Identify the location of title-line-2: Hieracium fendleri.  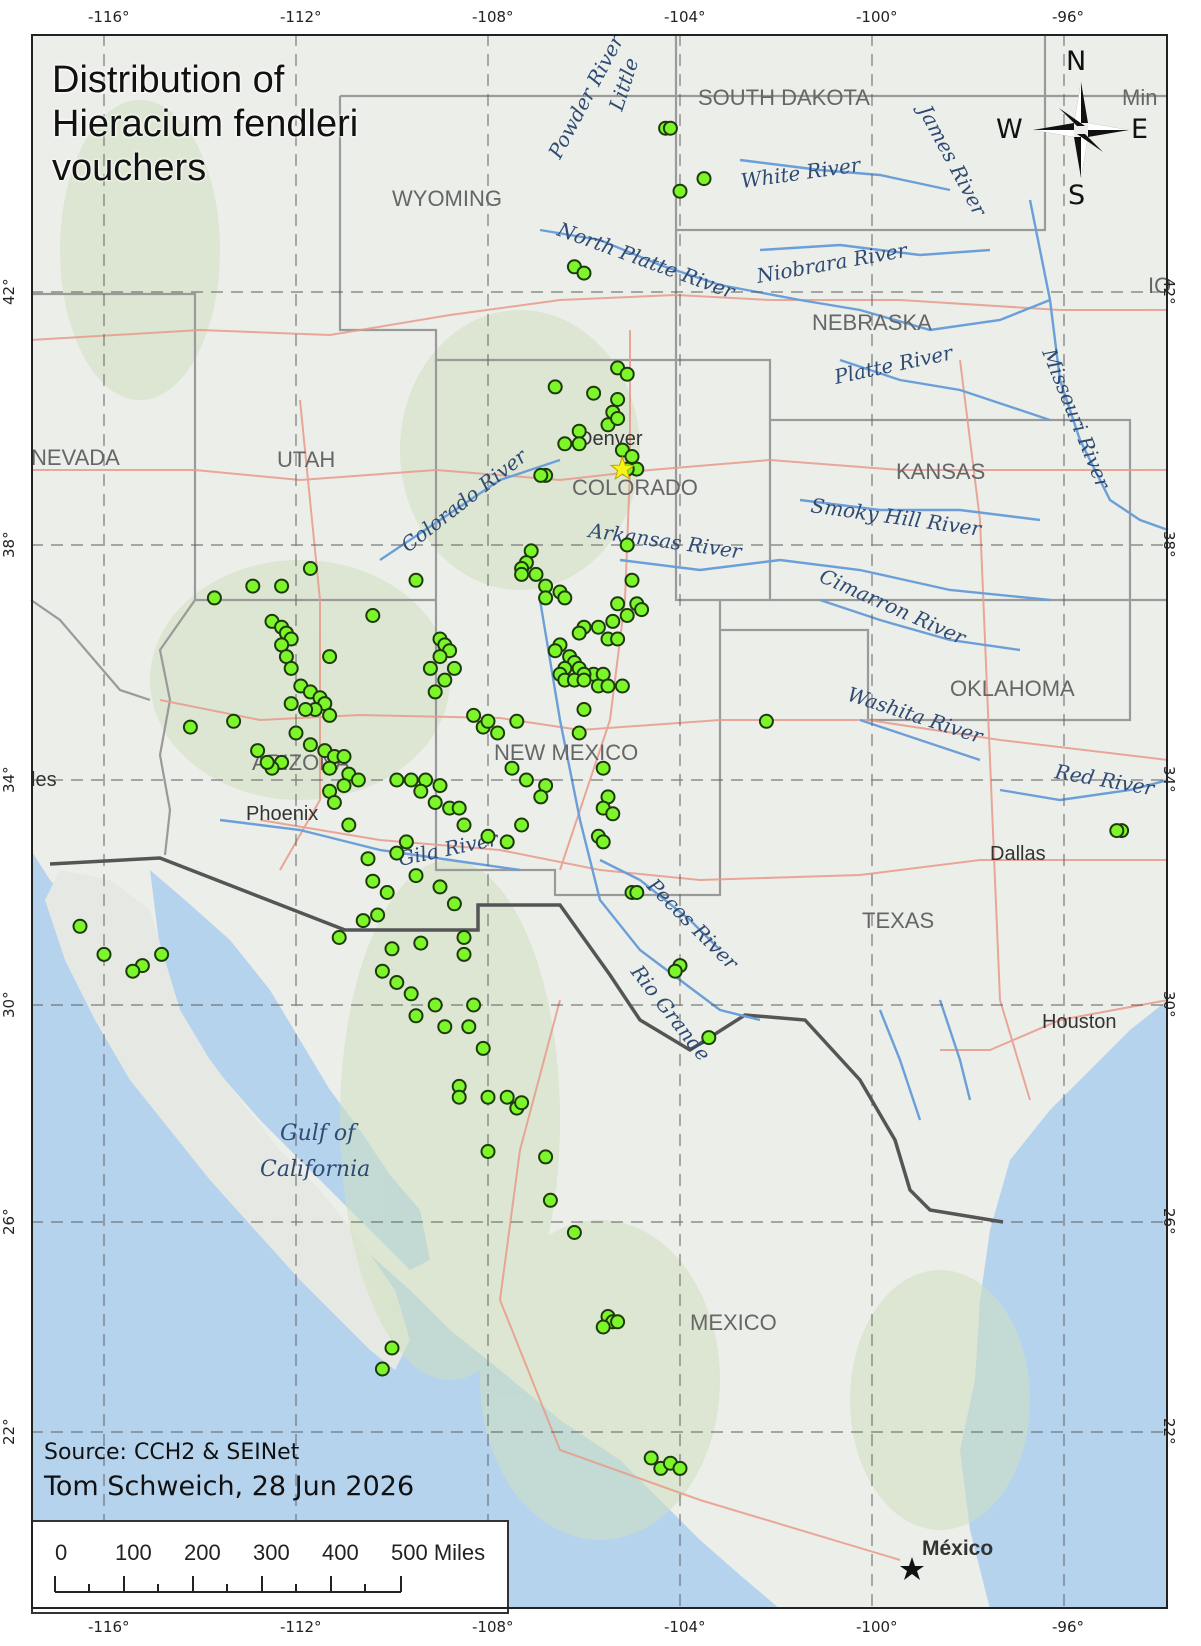
(205, 124).